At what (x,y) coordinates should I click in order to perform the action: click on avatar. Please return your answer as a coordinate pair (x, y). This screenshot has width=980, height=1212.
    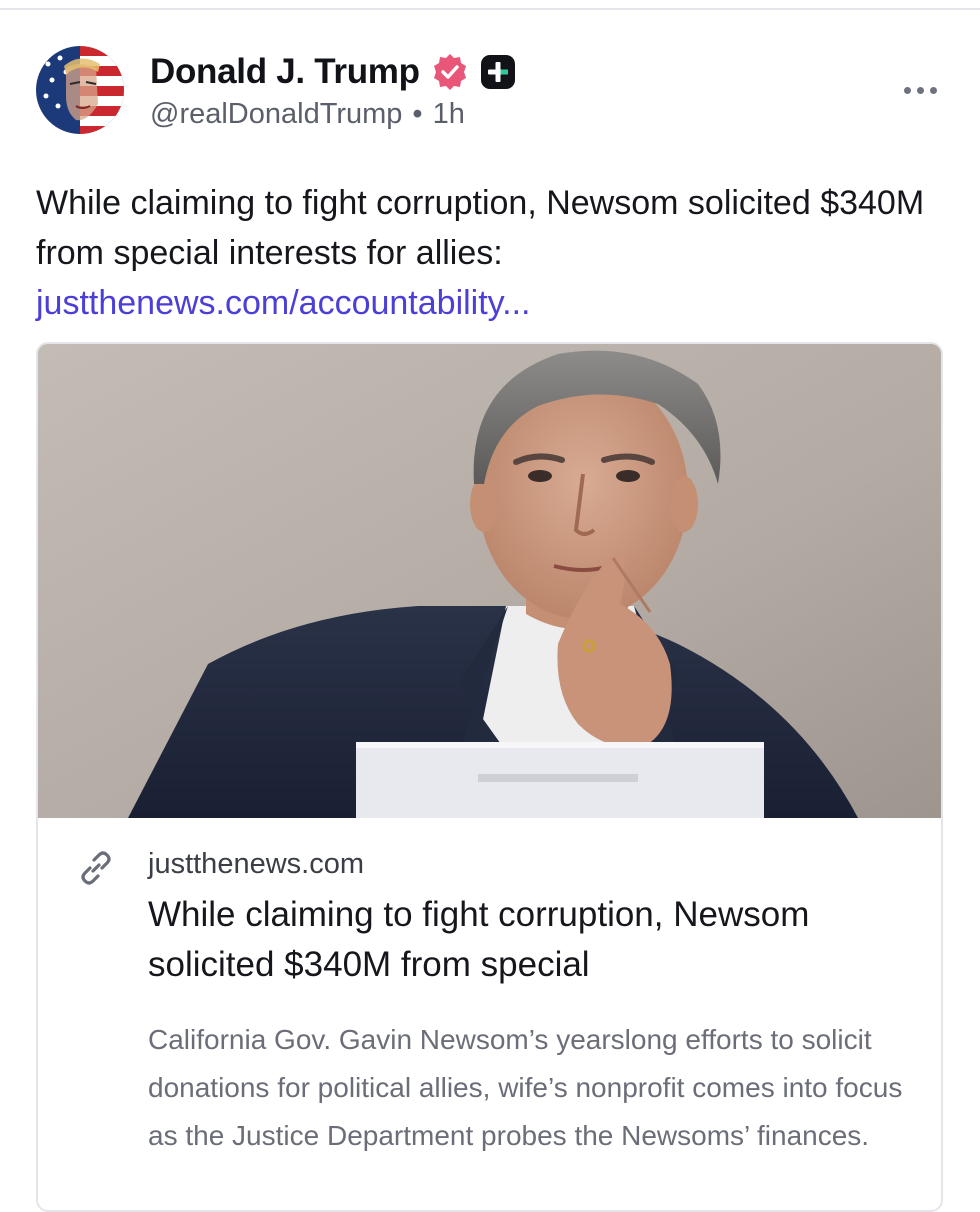
    Looking at the image, I should click on (80, 90).